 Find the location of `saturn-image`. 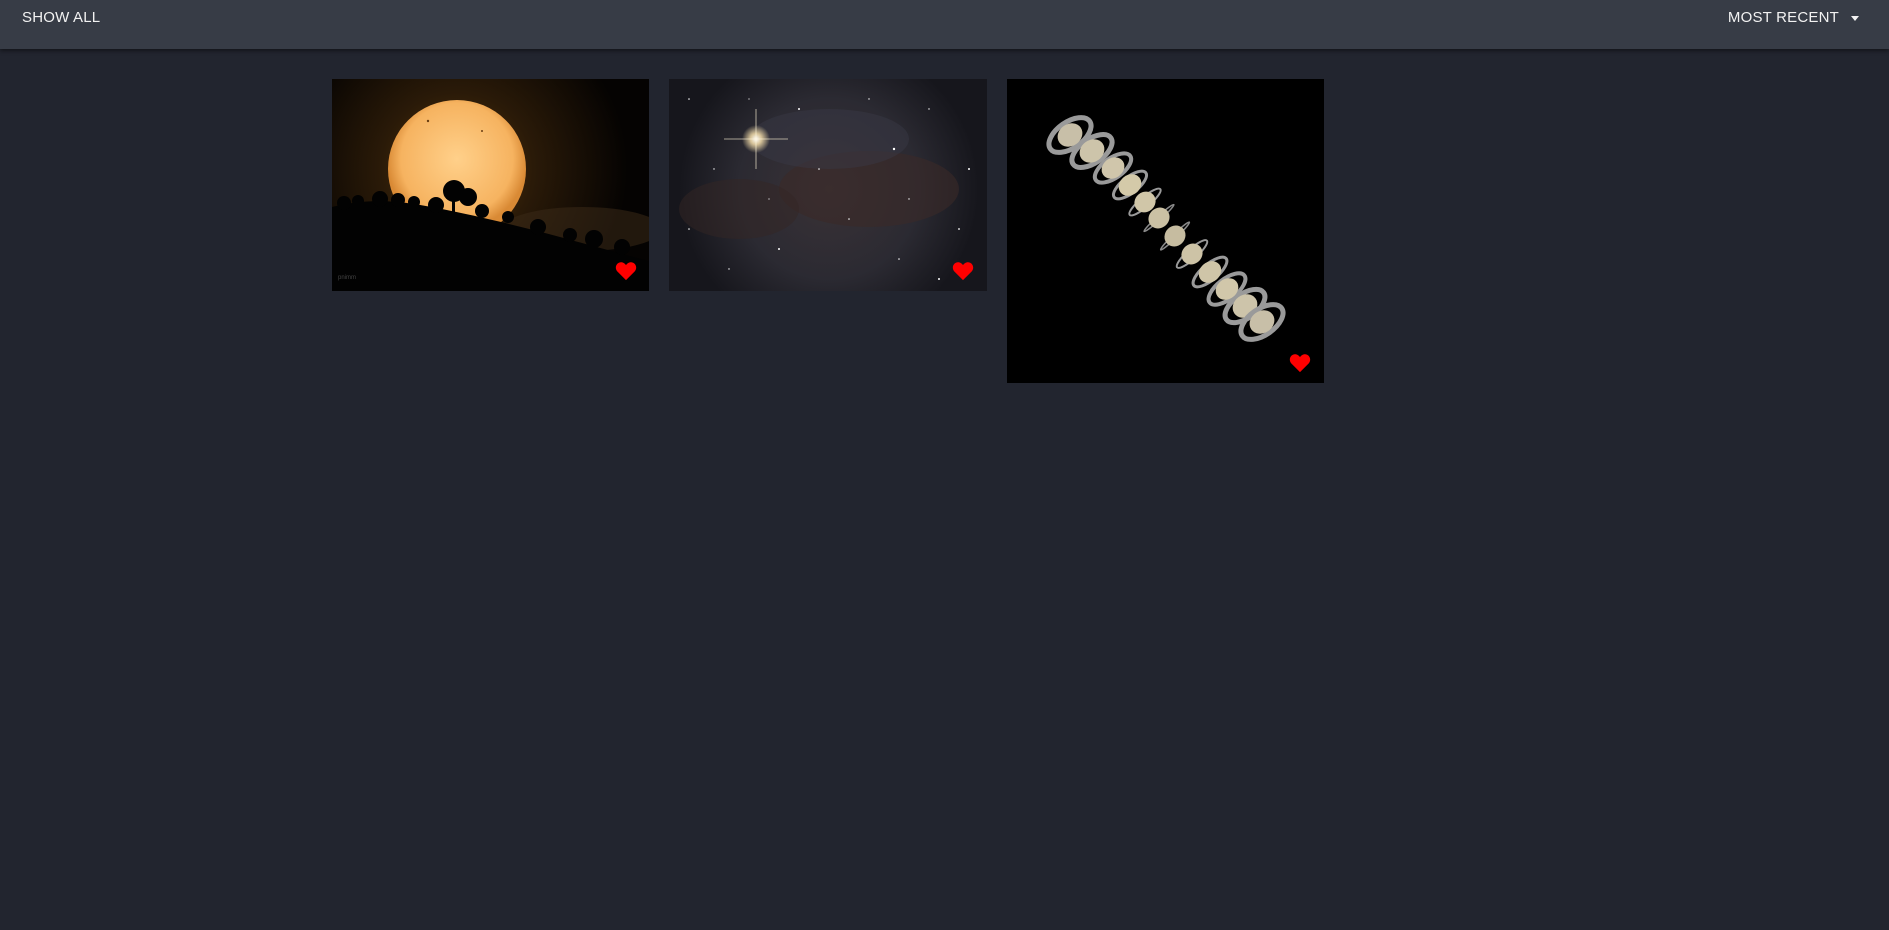

saturn-image is located at coordinates (1165, 231).